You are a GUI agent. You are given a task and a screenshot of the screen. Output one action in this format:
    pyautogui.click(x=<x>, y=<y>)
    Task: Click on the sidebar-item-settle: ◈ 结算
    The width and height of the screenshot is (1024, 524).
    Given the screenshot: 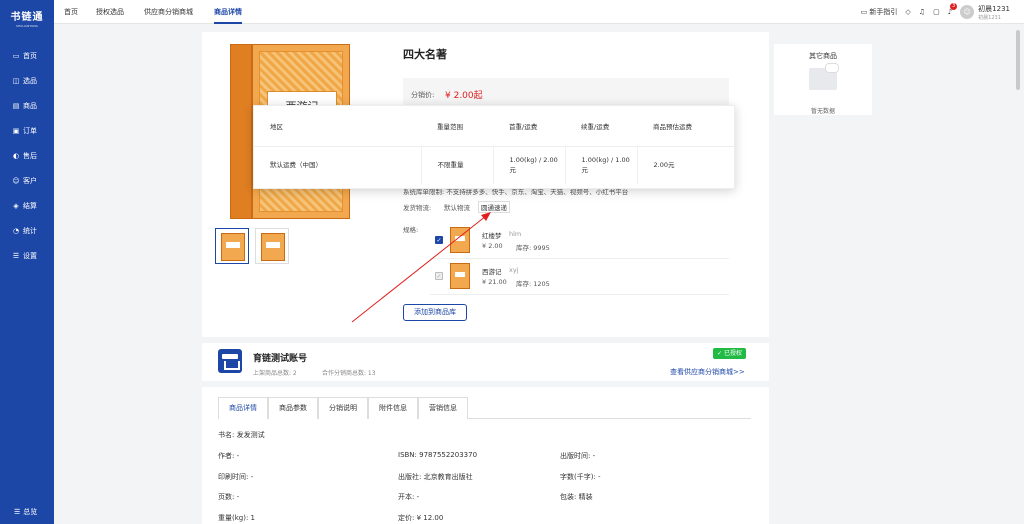 What is the action you would take?
    pyautogui.click(x=27, y=206)
    